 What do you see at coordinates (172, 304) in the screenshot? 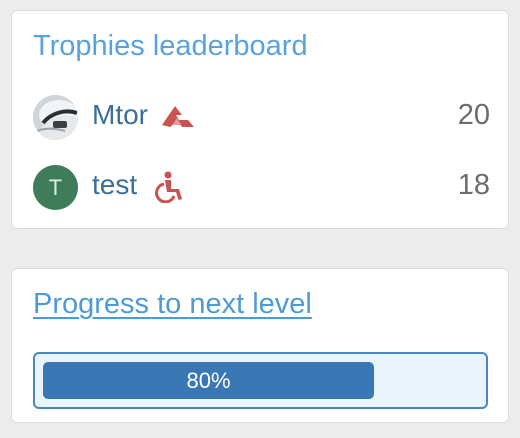
I see `progress-title-link: Progress to next level` at bounding box center [172, 304].